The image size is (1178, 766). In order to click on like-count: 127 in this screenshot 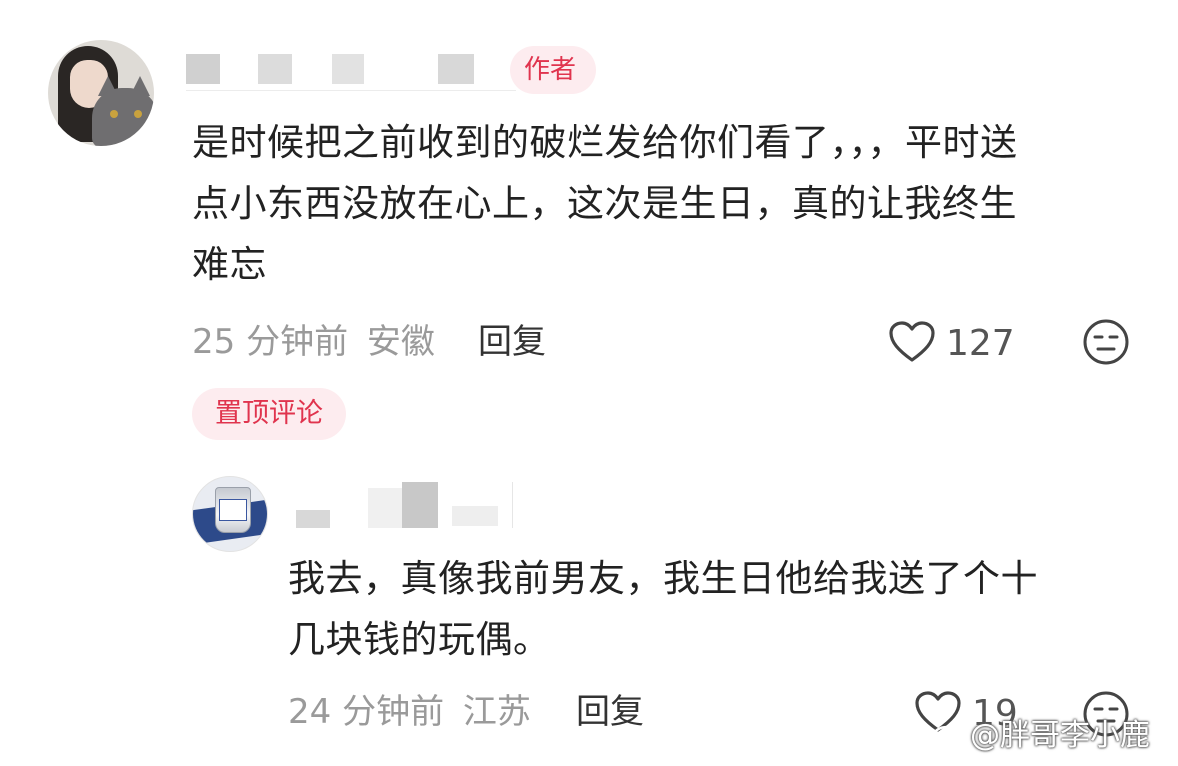, I will do `click(980, 343)`.